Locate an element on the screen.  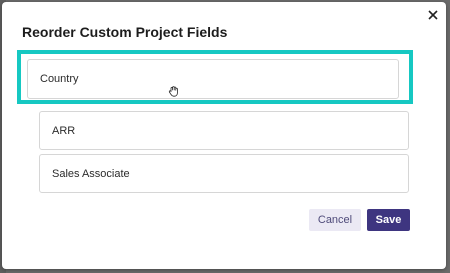
save-button: Save is located at coordinates (388, 220).